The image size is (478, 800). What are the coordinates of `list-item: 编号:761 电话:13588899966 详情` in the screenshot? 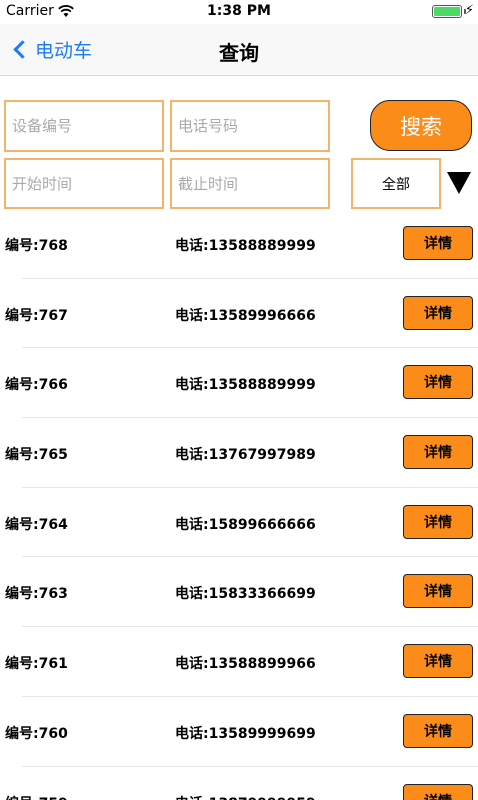 It's located at (239, 662).